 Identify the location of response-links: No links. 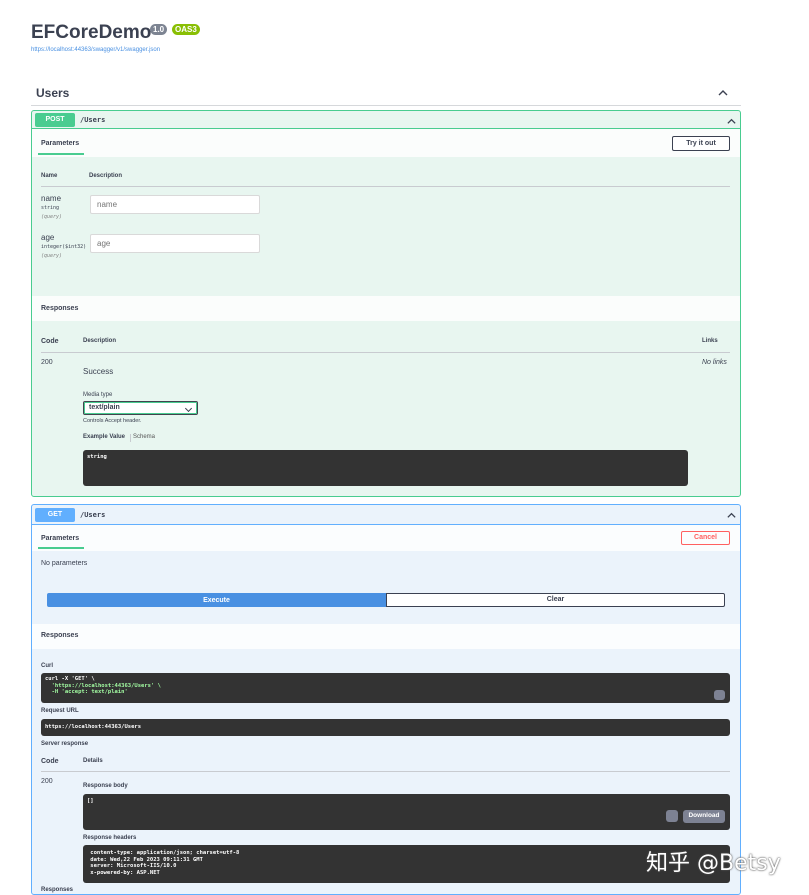
(714, 362).